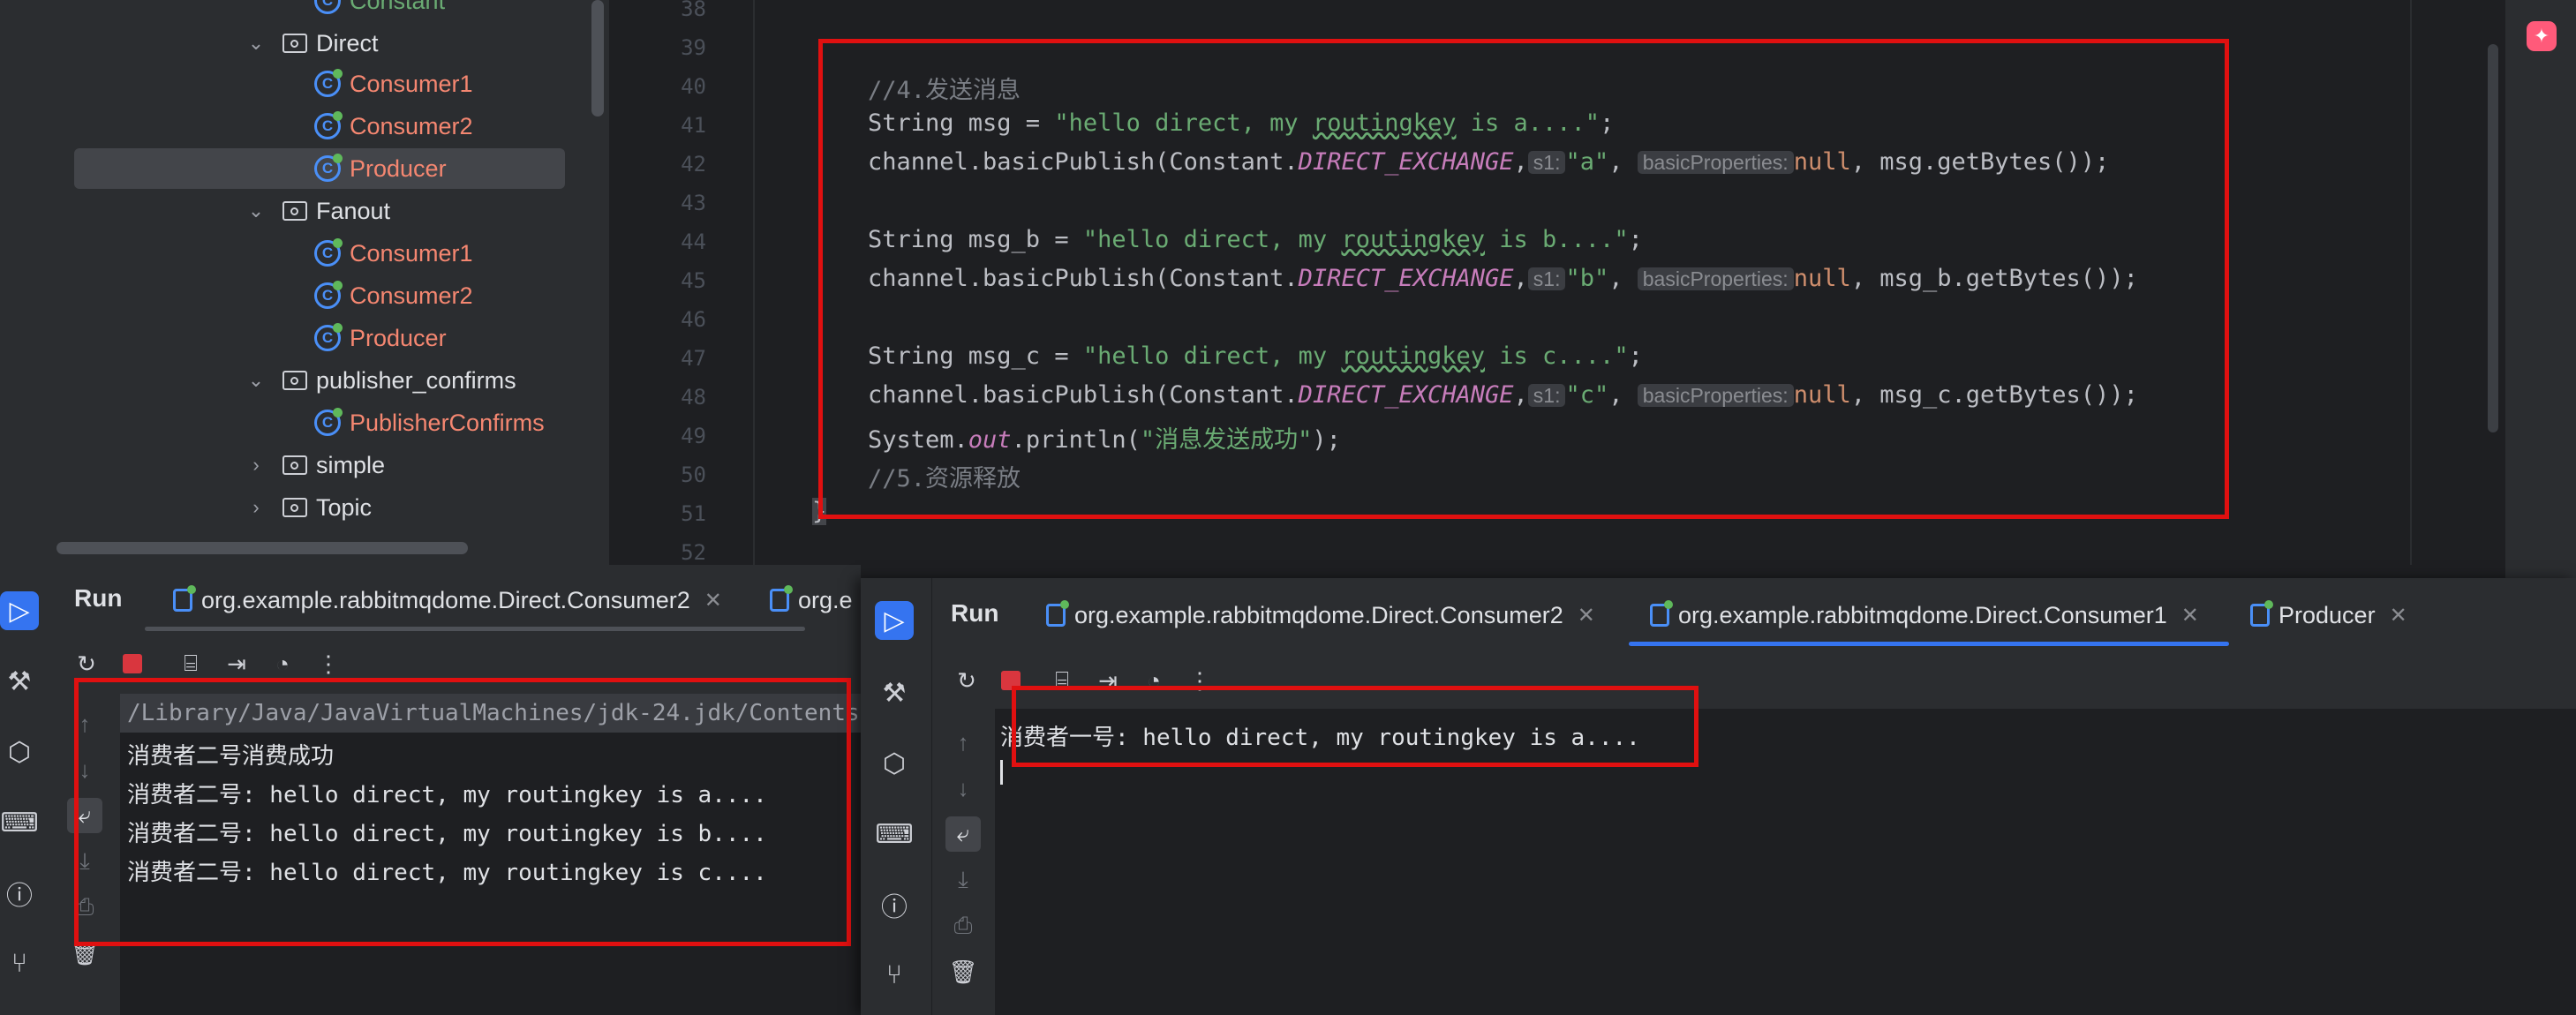 The width and height of the screenshot is (2576, 1015). Describe the element at coordinates (918, 440) in the screenshot. I see `code-token: System.` at that location.